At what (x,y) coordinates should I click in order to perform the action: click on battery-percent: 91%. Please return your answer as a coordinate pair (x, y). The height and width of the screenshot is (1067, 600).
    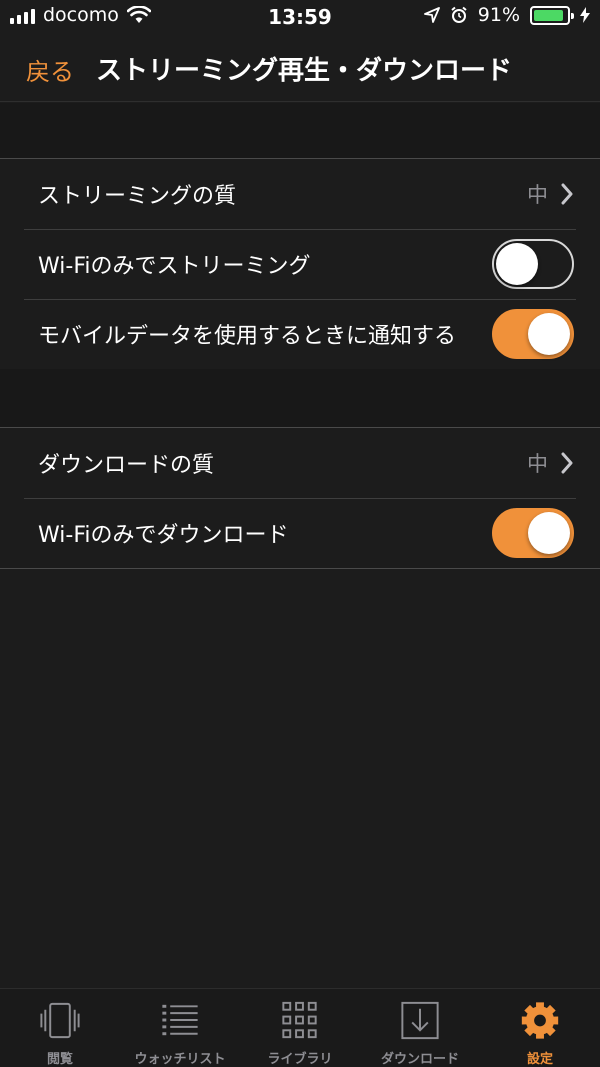
    Looking at the image, I should click on (498, 15).